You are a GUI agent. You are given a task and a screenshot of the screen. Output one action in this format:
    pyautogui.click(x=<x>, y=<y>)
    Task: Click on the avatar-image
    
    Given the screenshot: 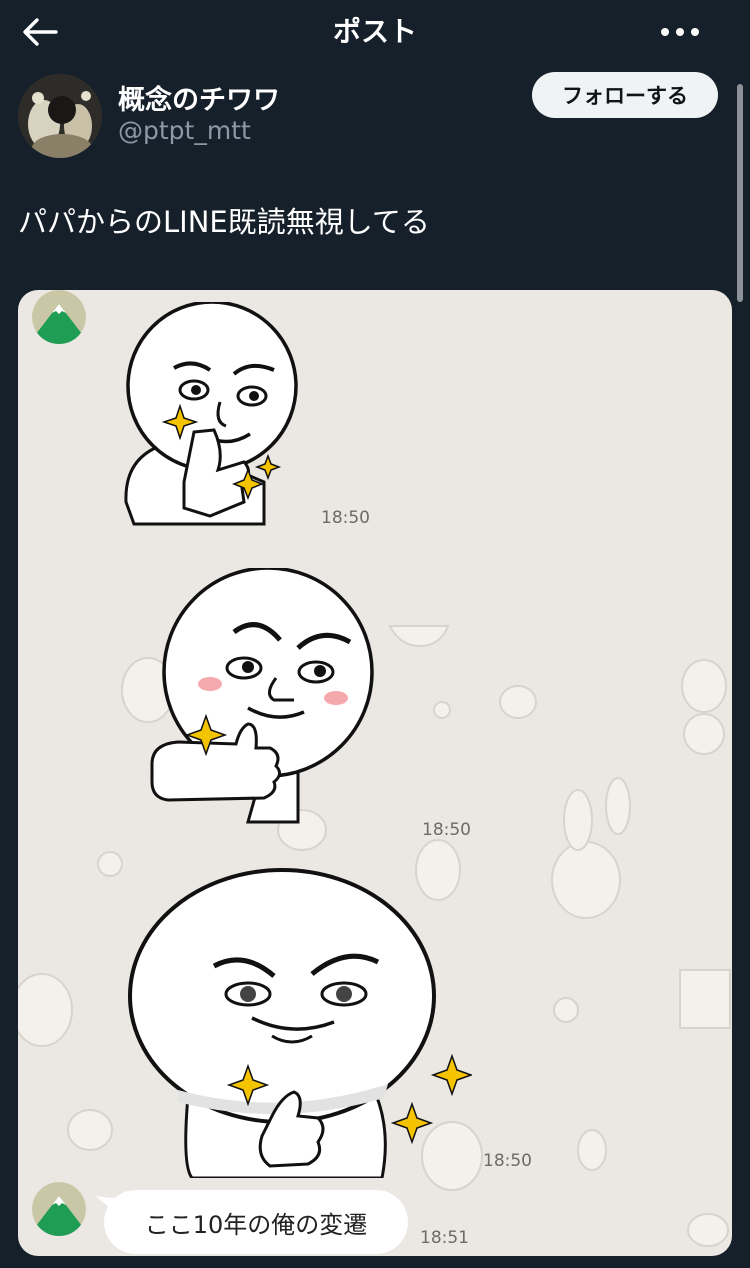 What is the action you would take?
    pyautogui.click(x=60, y=116)
    